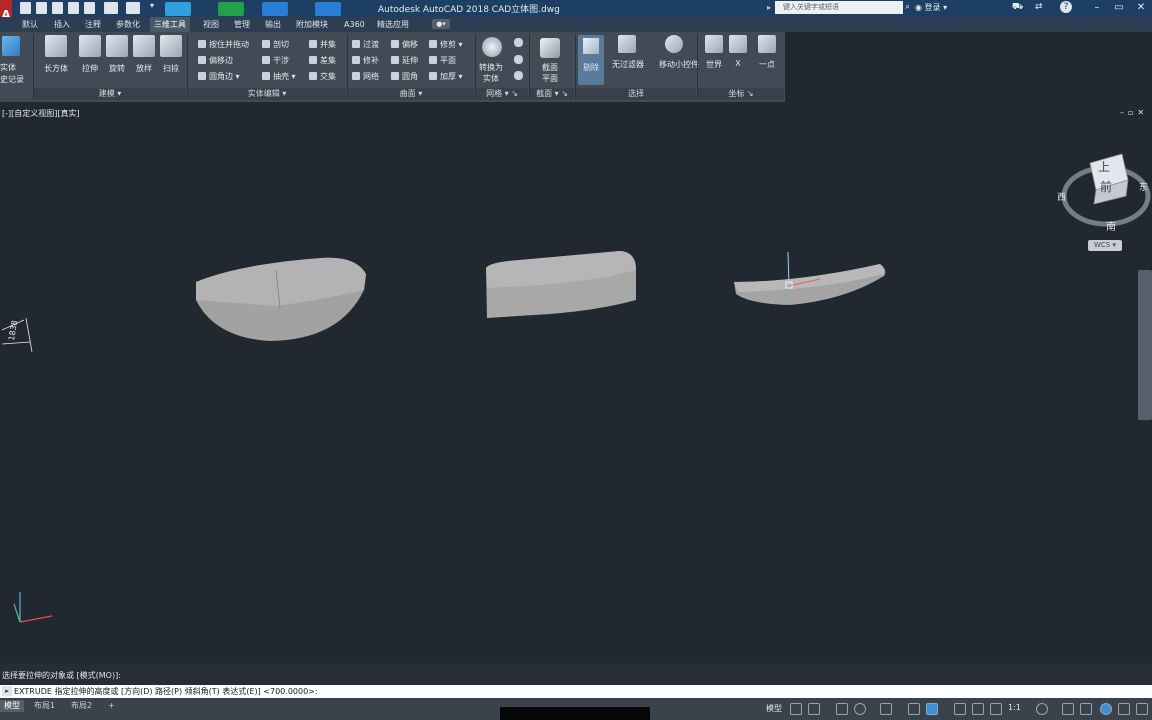 The width and height of the screenshot is (1152, 720). Describe the element at coordinates (1014, 707) in the screenshot. I see `annotation-scale: 1:1` at that location.